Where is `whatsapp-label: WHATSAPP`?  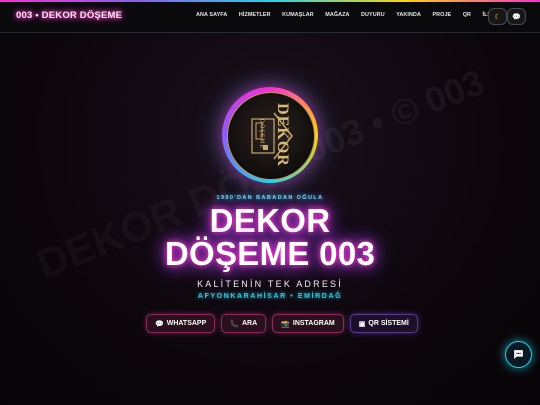 whatsapp-label: WHATSAPP is located at coordinates (186, 323).